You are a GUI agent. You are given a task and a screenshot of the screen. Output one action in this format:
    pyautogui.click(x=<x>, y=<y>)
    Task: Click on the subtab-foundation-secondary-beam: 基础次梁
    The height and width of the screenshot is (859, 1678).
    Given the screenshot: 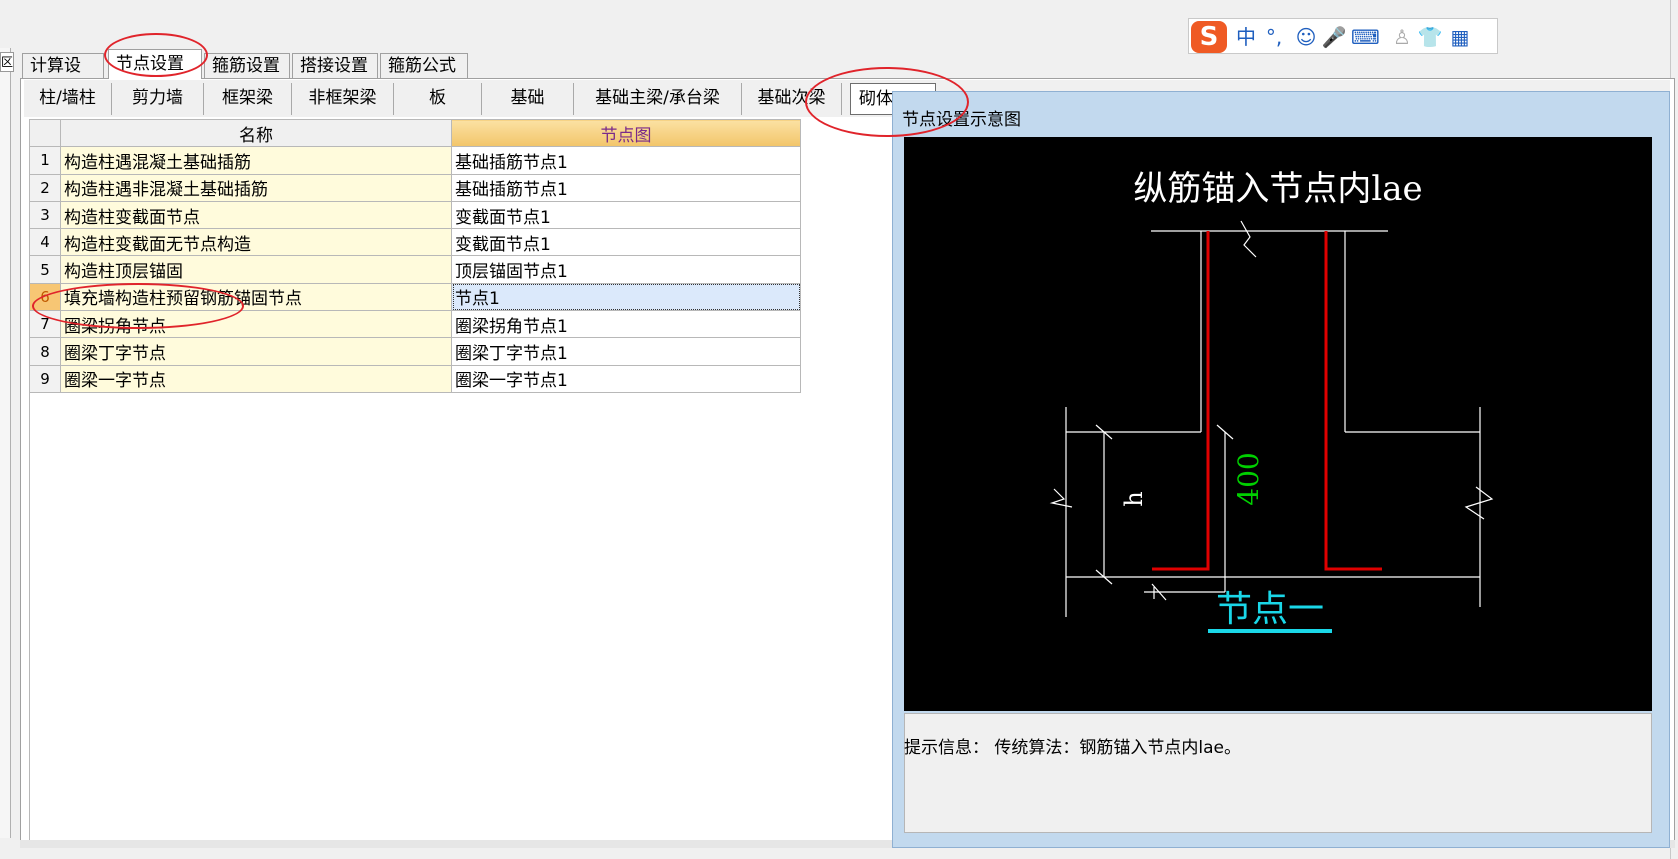 What is the action you would take?
    pyautogui.click(x=792, y=99)
    